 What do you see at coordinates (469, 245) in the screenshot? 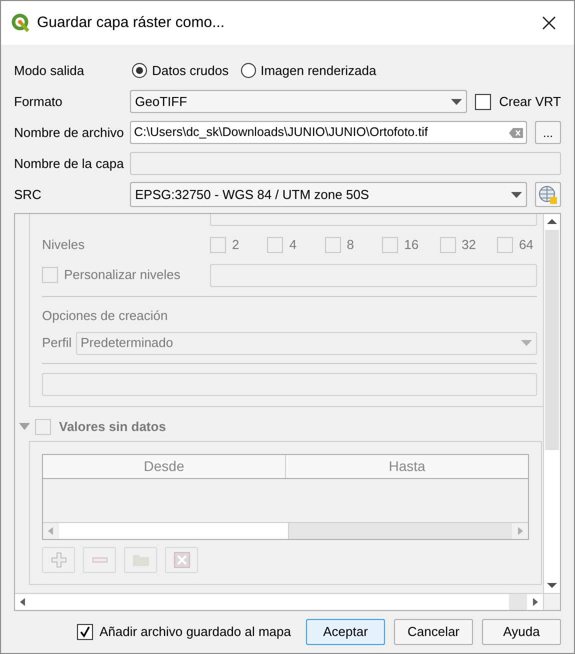
I see `checkbox-label: 32` at bounding box center [469, 245].